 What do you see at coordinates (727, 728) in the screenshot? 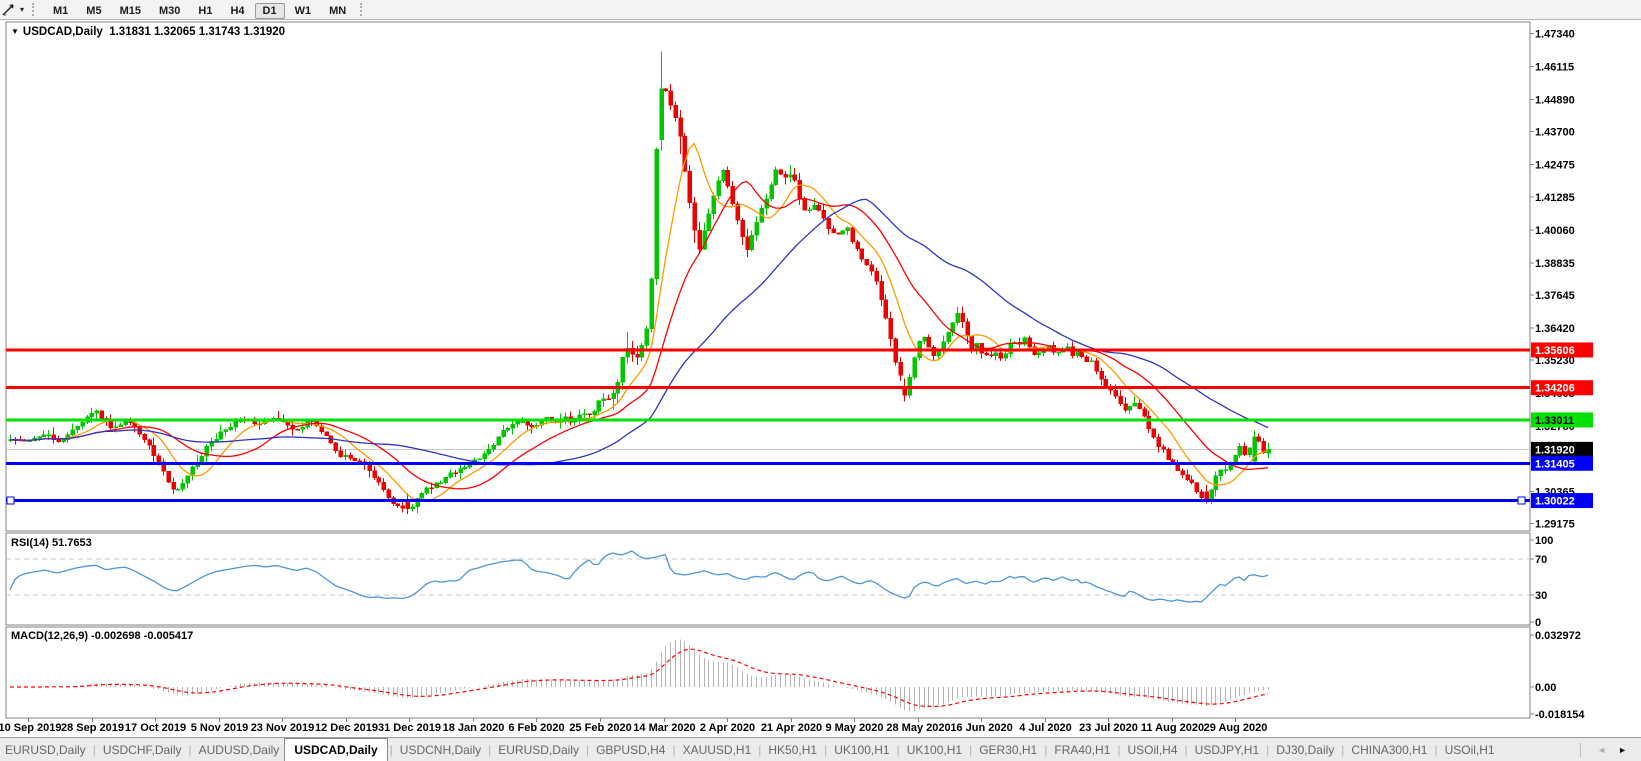
I see `svg-text: 2 Apr 2020` at bounding box center [727, 728].